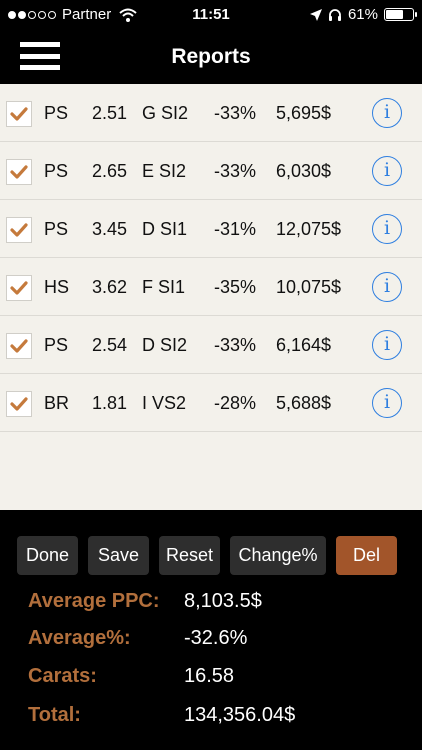 This screenshot has height=750, width=422. Describe the element at coordinates (235, 403) in the screenshot. I see `percent-cell: -28%` at that location.